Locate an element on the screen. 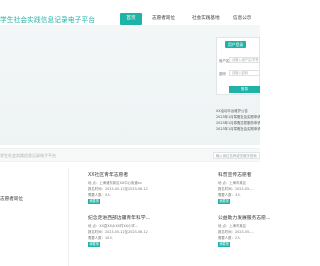 The width and height of the screenshot is (320, 266). section-title: 志愿者岗位 is located at coordinates (11, 199).